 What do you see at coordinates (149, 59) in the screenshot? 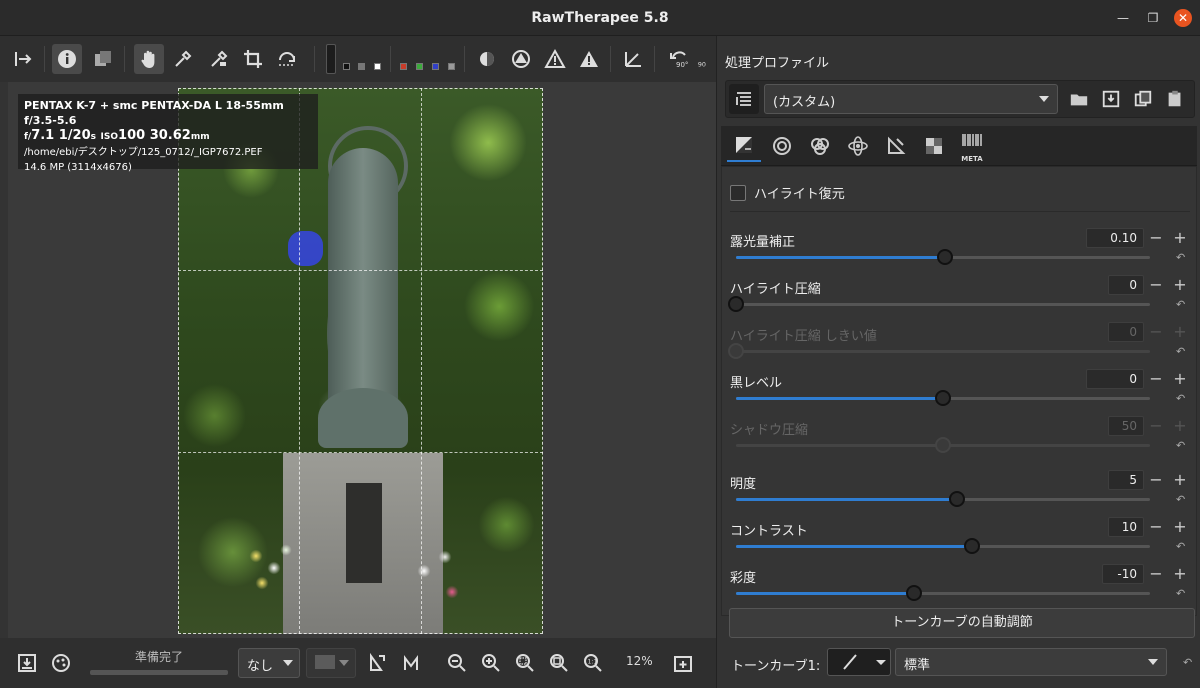
I see `hand-tool-icon` at bounding box center [149, 59].